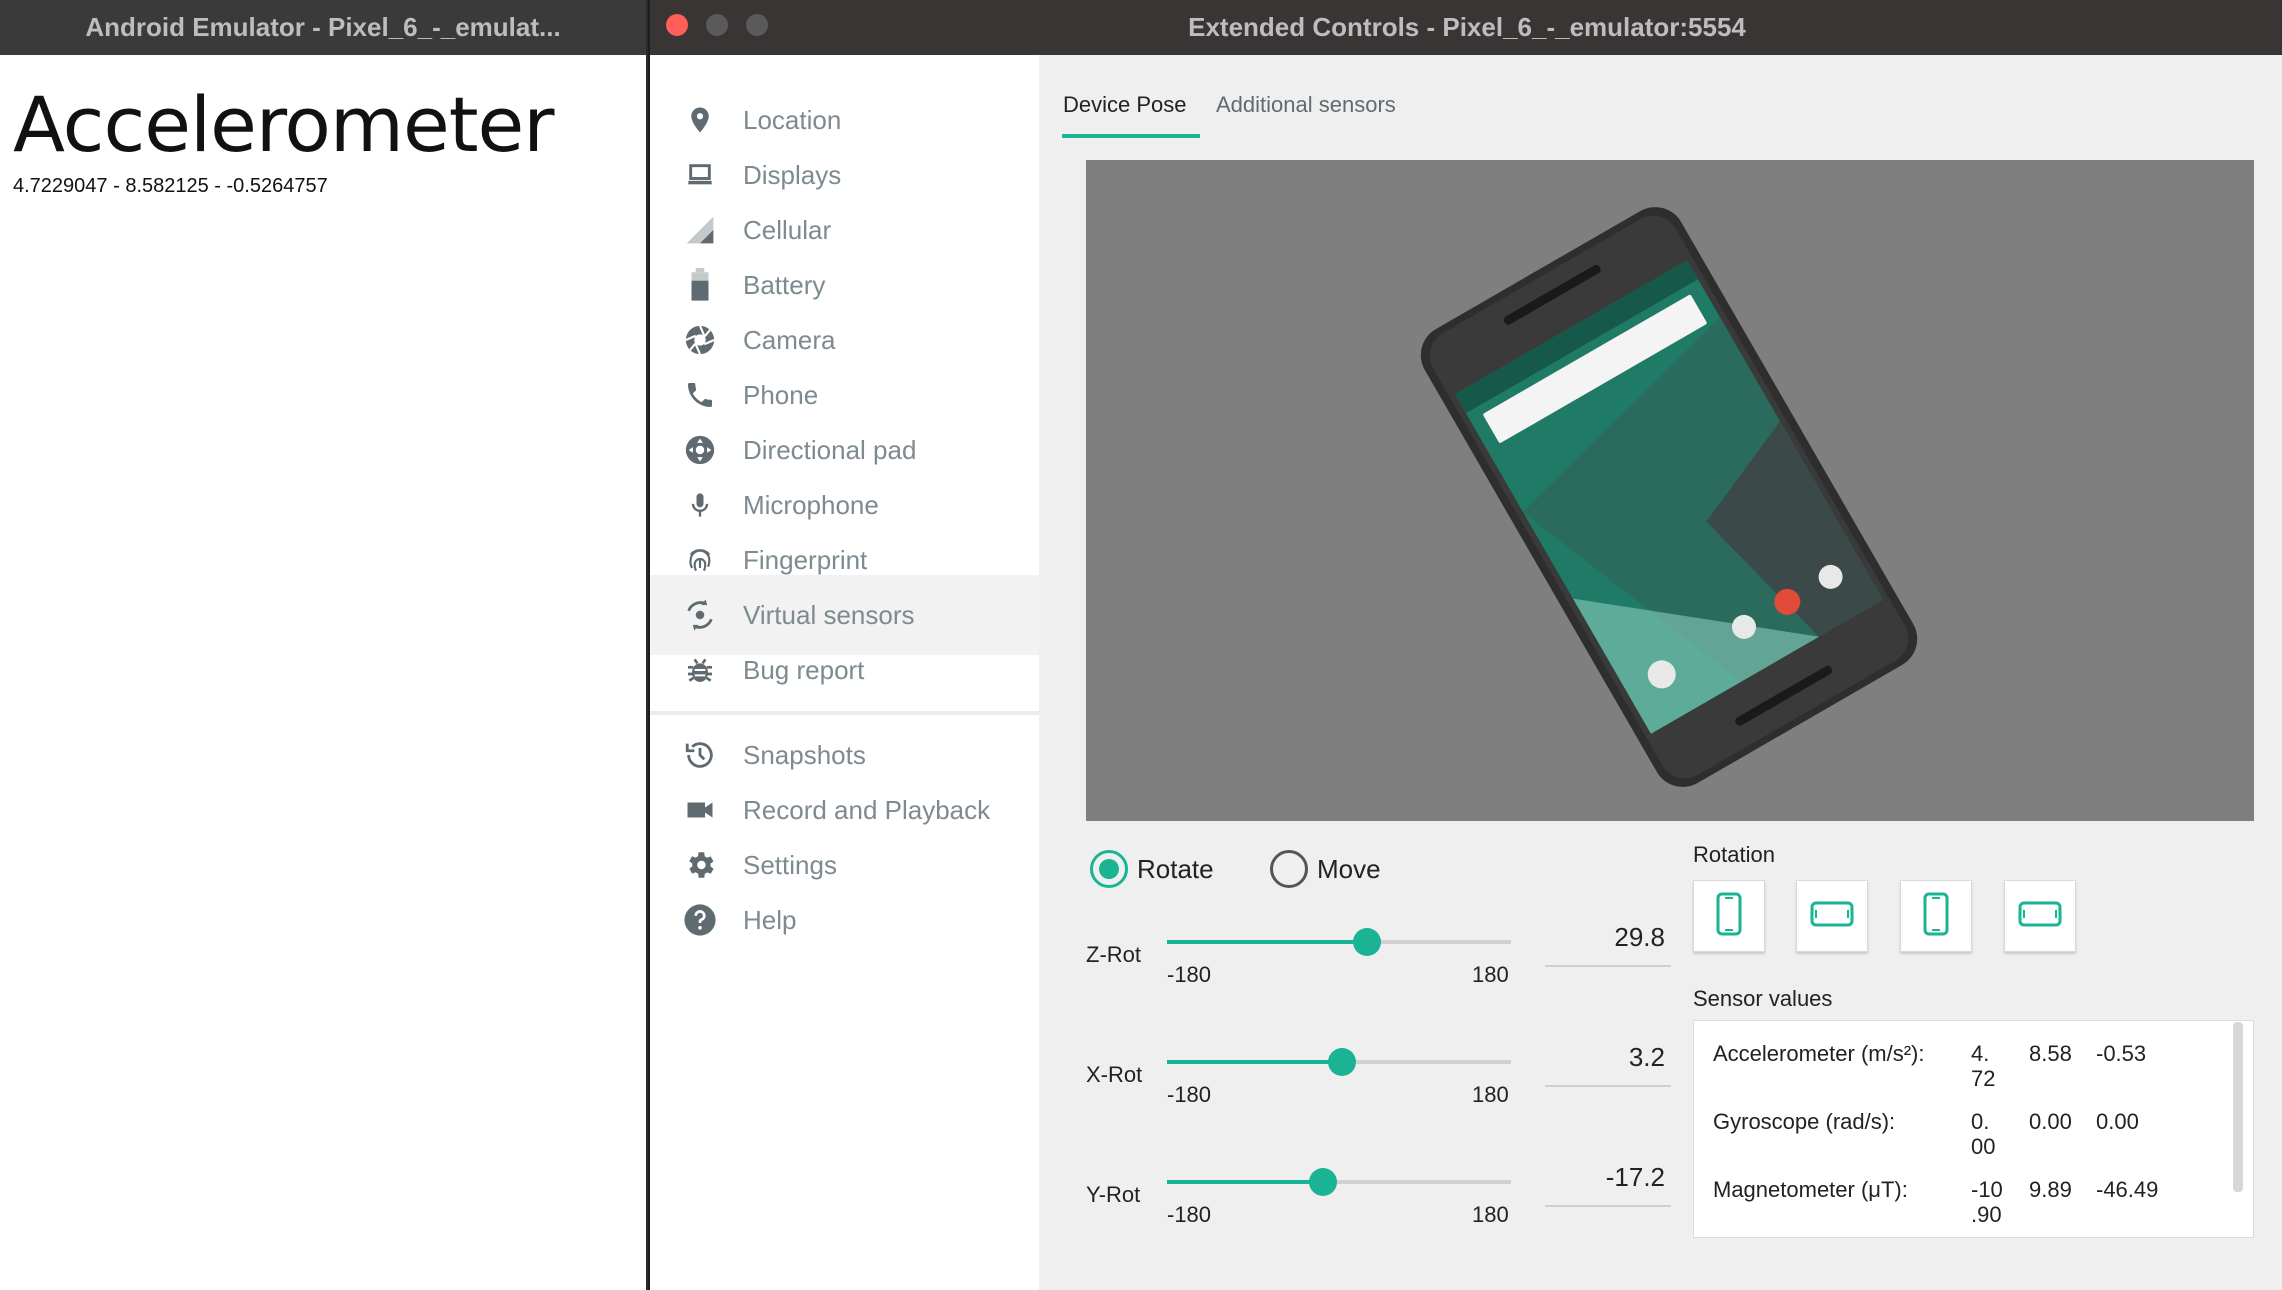 This screenshot has width=2282, height=1290. I want to click on sidebar-item-label: Microphone, so click(811, 504).